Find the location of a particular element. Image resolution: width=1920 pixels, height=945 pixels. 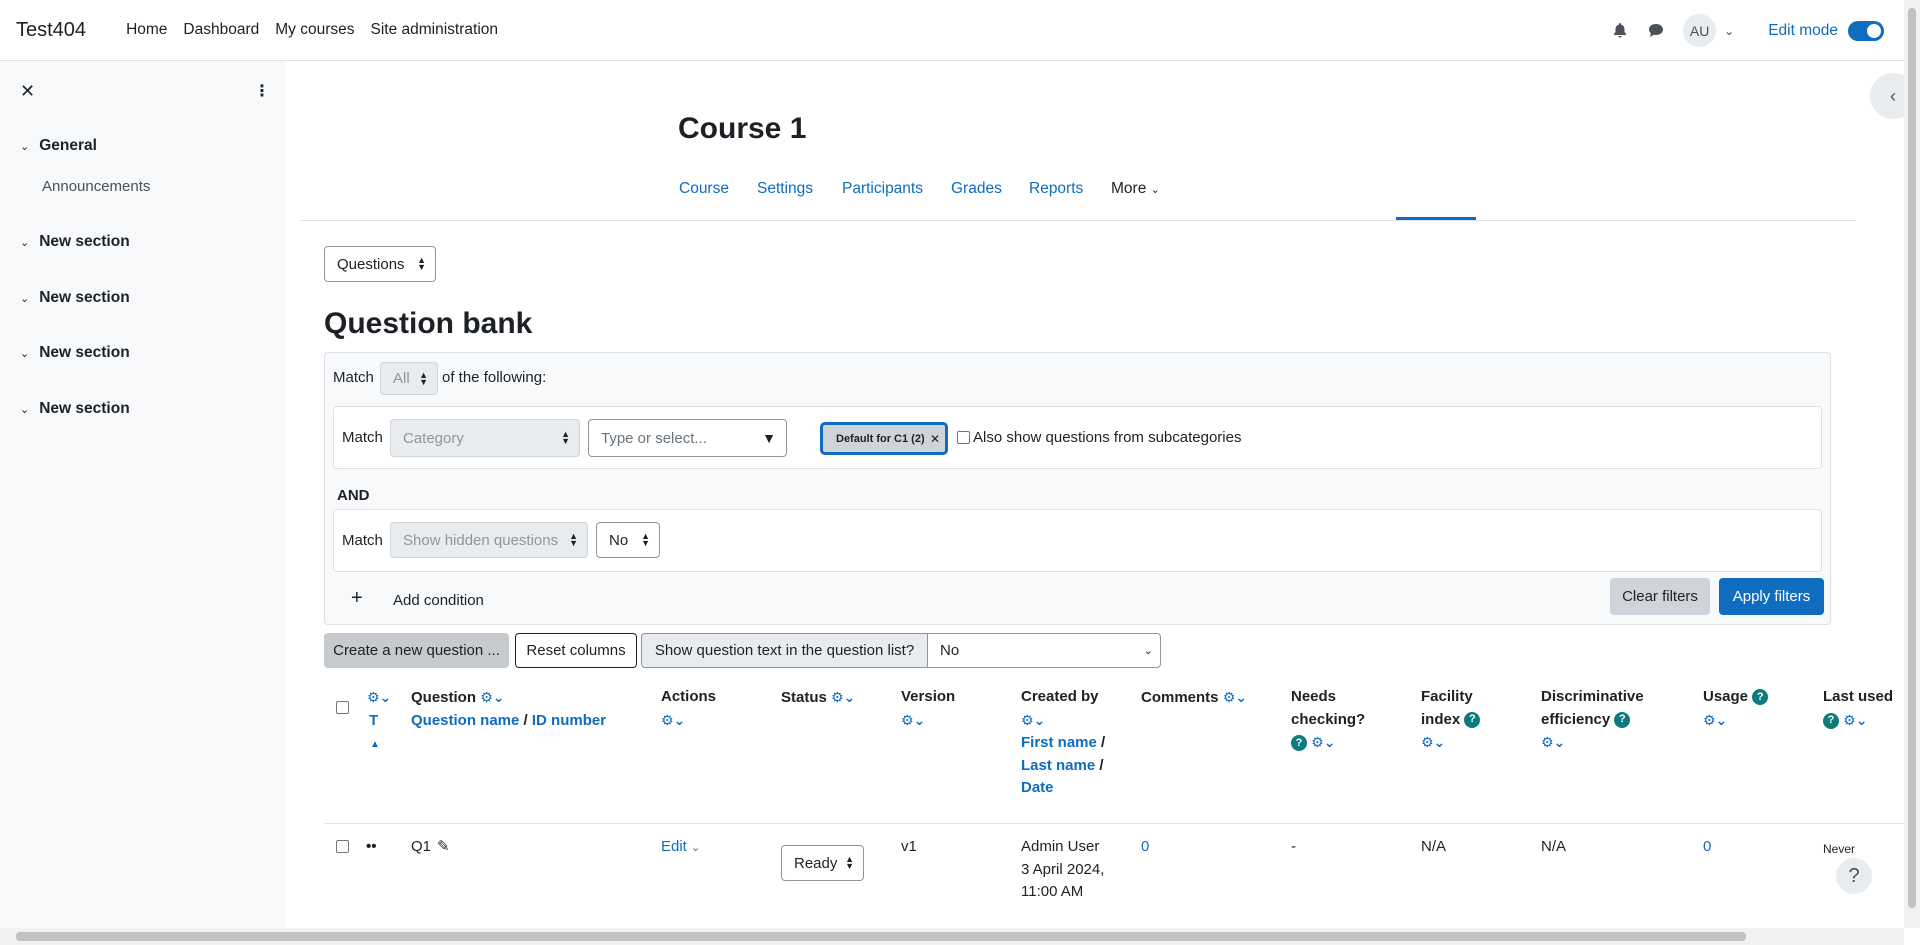

notification-bell-icon is located at coordinates (1620, 31).